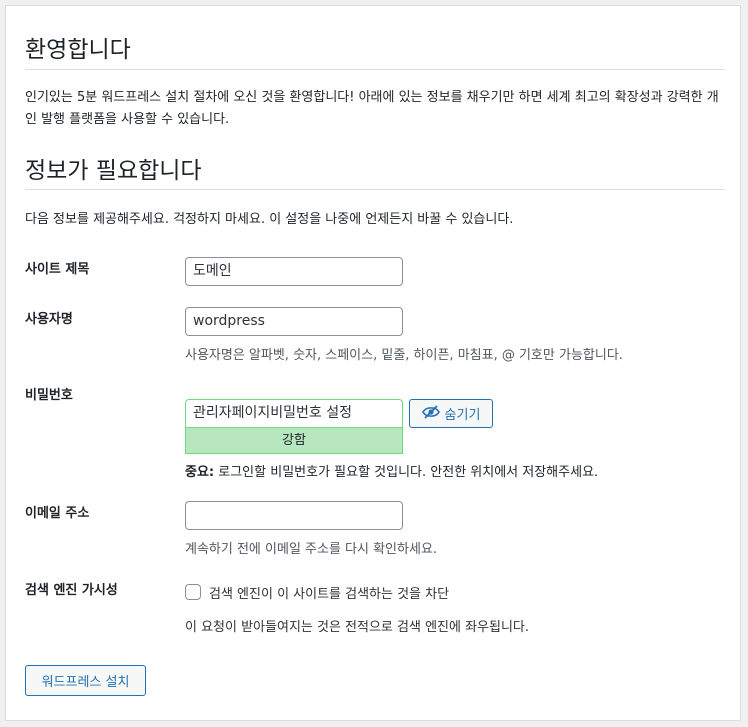 The width and height of the screenshot is (748, 727). What do you see at coordinates (329, 592) in the screenshot?
I see `block-search-label: 검색 엔진이 이 사이트를 검색하는 것을 차단` at bounding box center [329, 592].